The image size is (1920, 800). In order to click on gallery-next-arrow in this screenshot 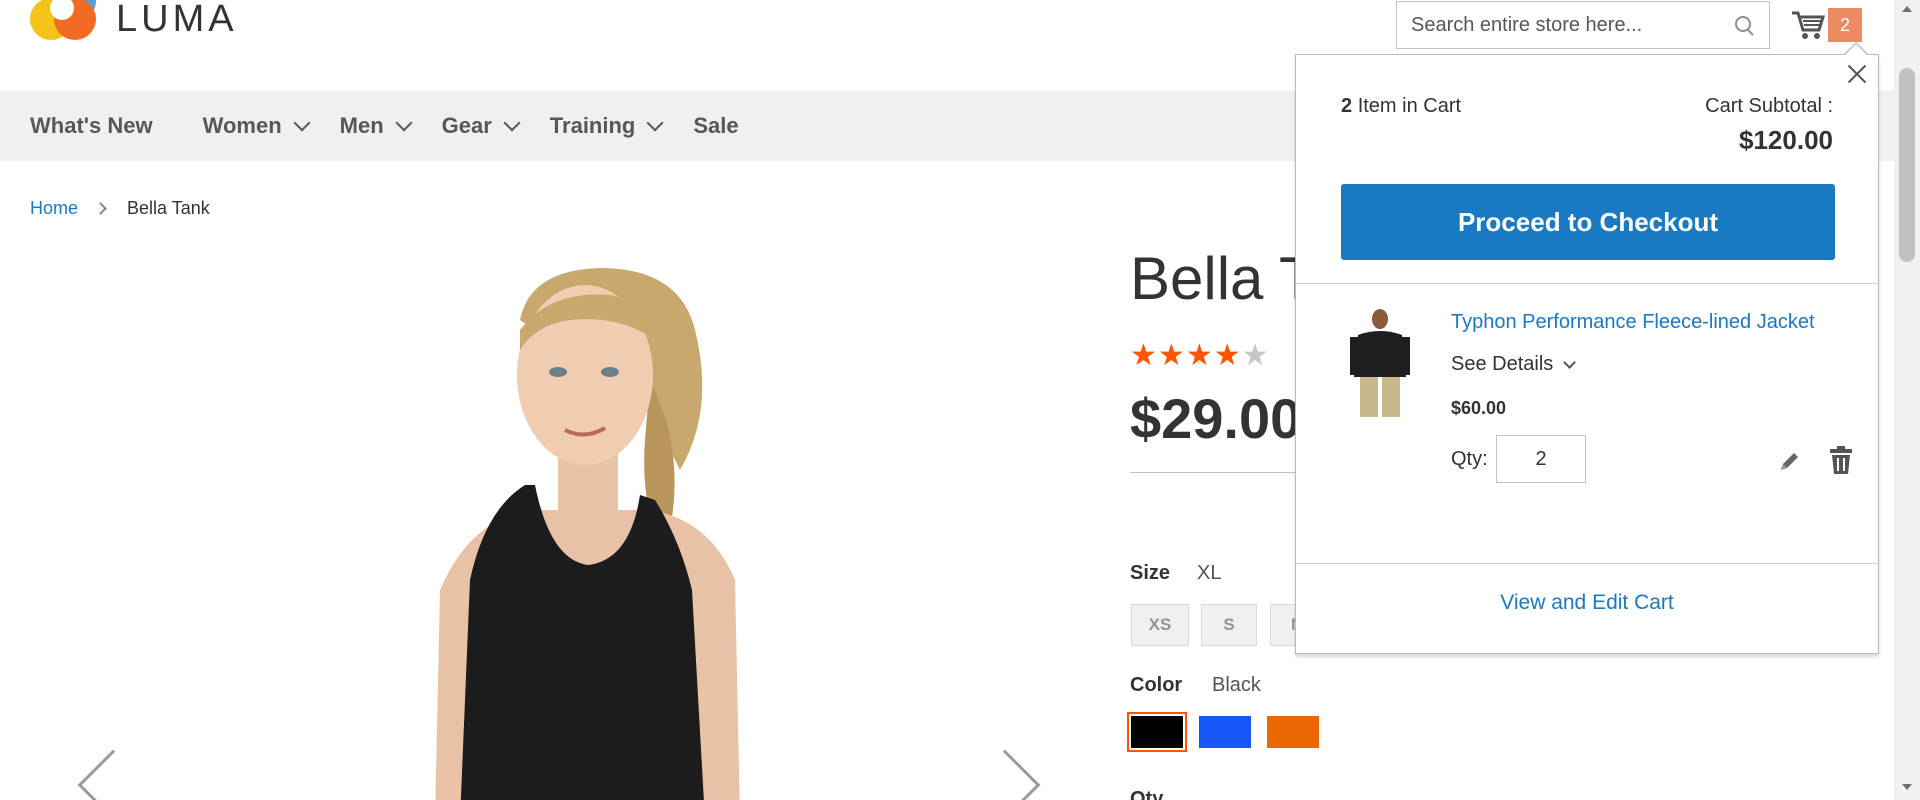, I will do `click(1005, 774)`.